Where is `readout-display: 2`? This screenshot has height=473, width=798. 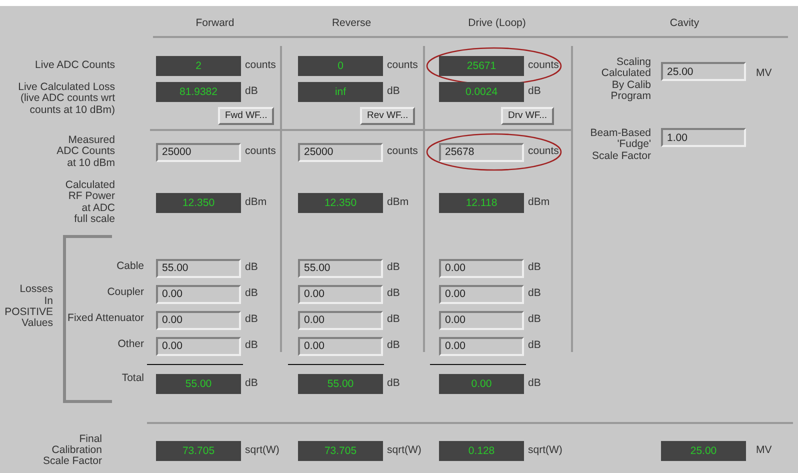 readout-display: 2 is located at coordinates (198, 66).